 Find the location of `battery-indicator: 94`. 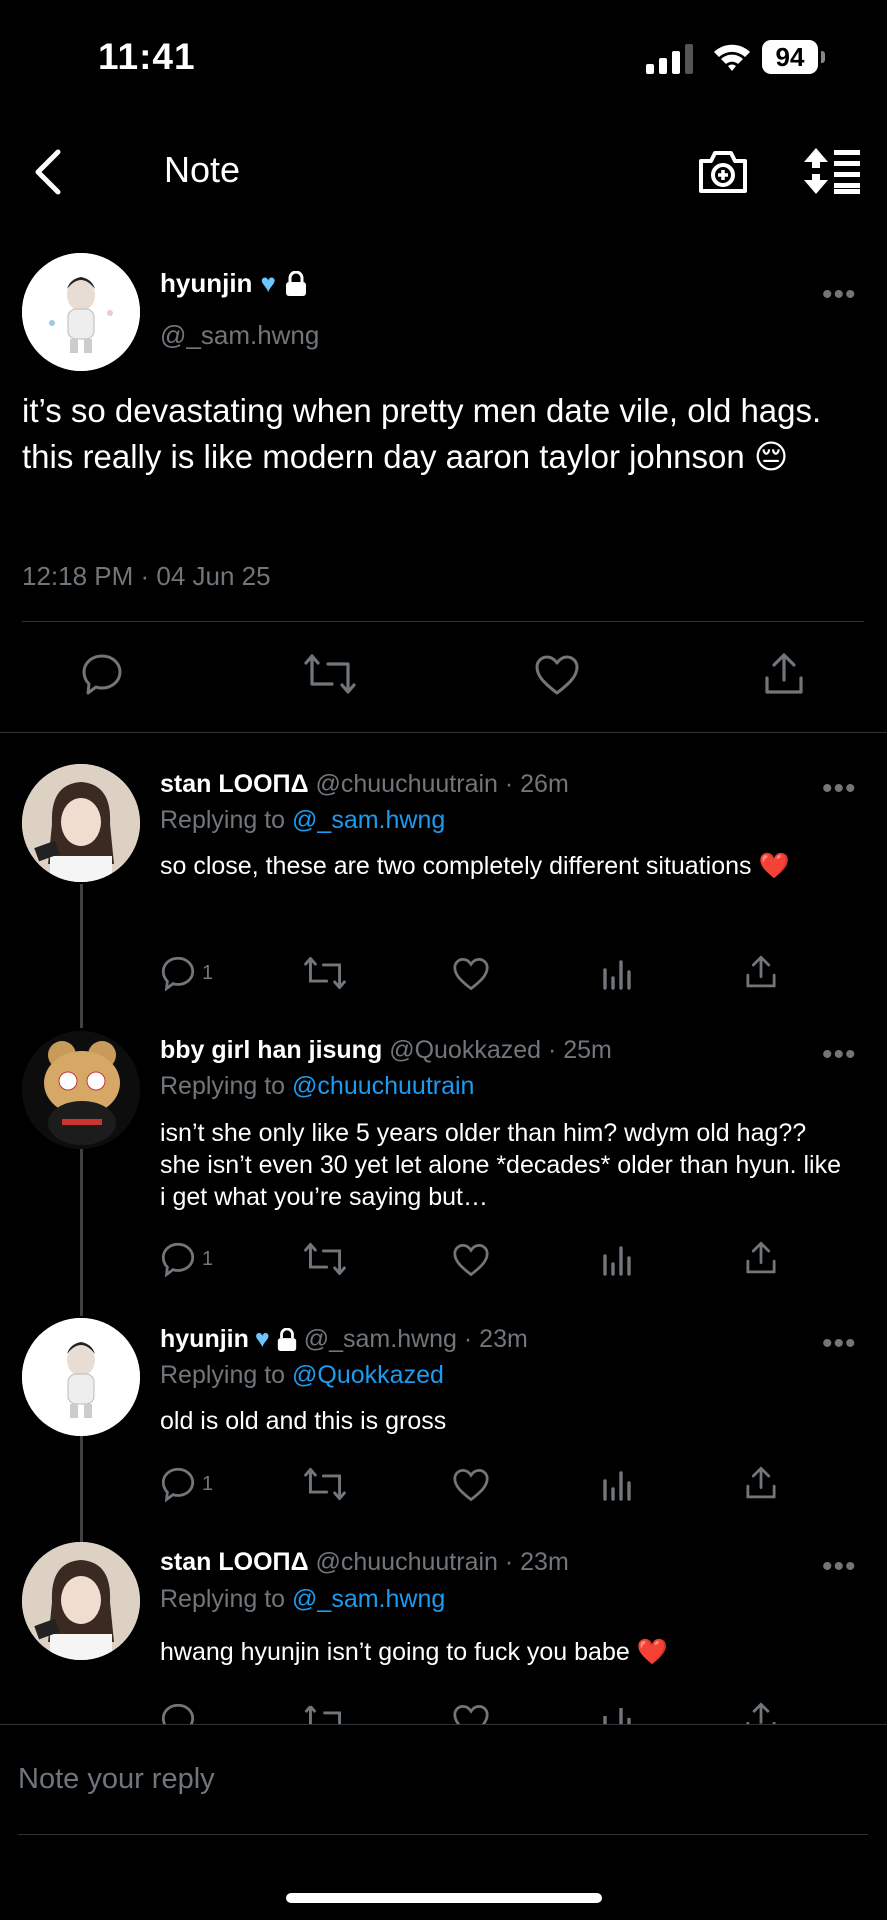

battery-indicator: 94 is located at coordinates (793, 57).